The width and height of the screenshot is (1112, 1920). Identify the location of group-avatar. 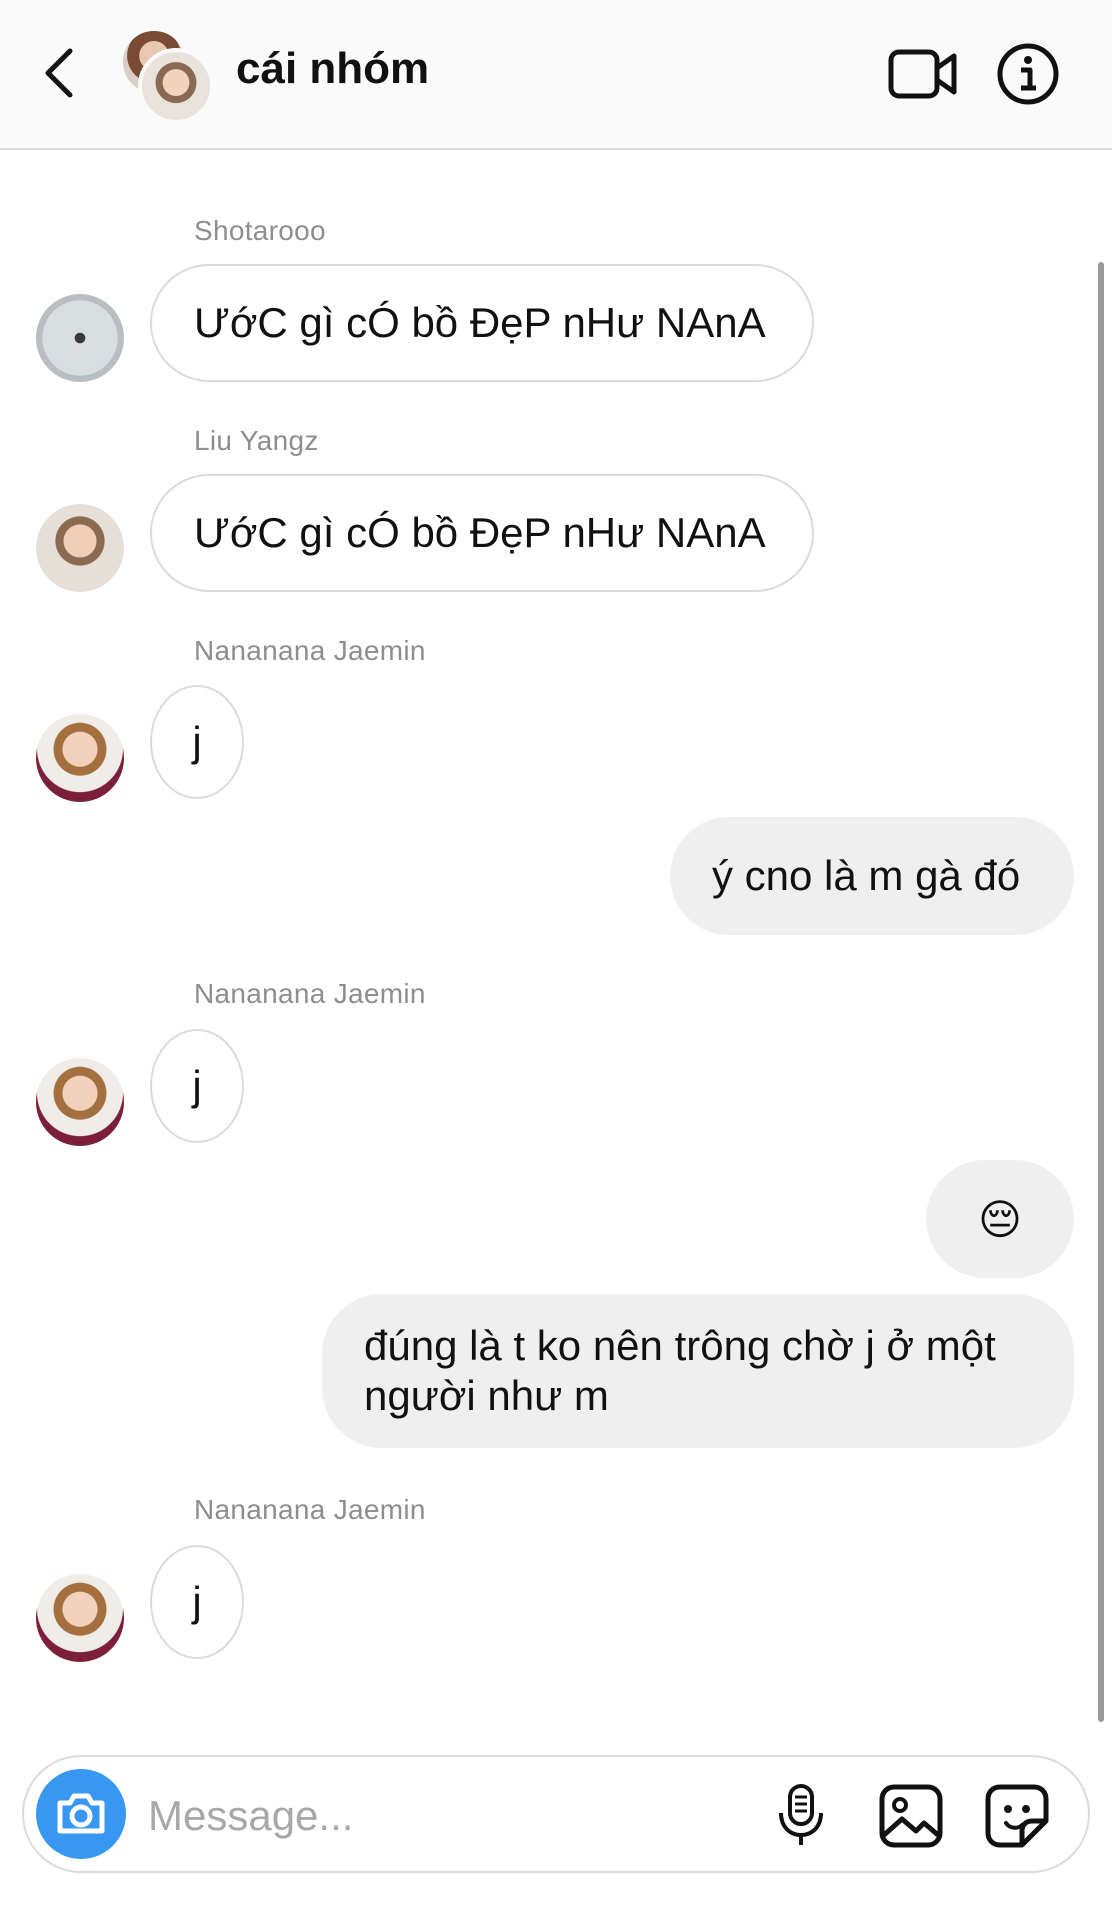
(167, 76).